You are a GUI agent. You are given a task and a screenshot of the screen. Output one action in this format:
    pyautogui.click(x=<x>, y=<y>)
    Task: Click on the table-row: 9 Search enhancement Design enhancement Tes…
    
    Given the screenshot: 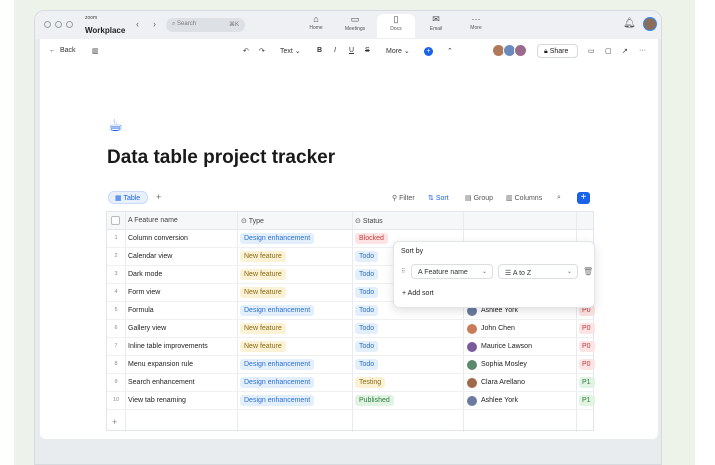 What is the action you would take?
    pyautogui.click(x=351, y=383)
    